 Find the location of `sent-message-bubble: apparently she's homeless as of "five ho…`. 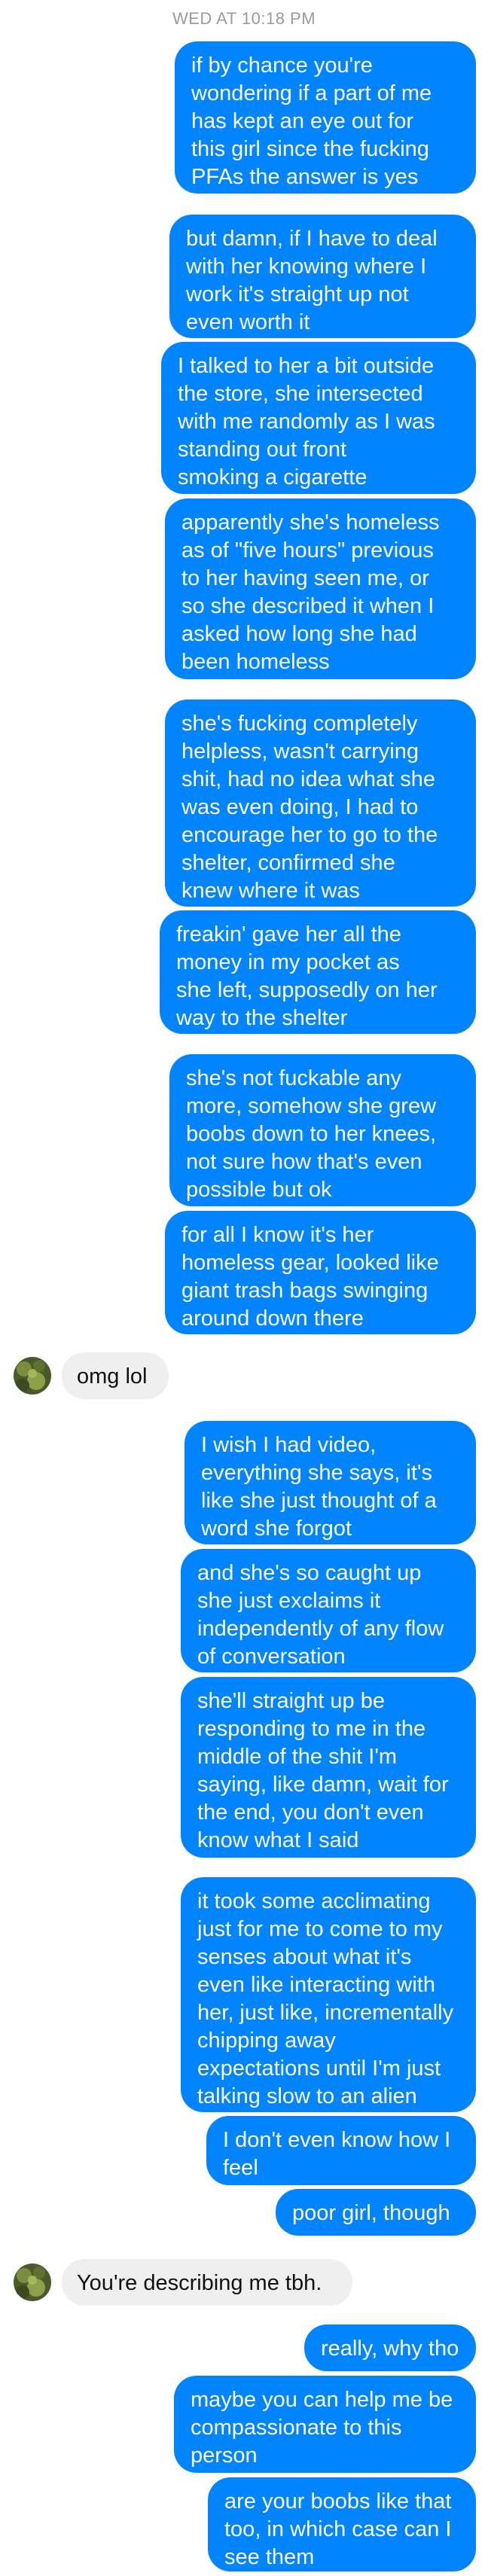

sent-message-bubble: apparently she's homeless as of "five ho… is located at coordinates (320, 588).